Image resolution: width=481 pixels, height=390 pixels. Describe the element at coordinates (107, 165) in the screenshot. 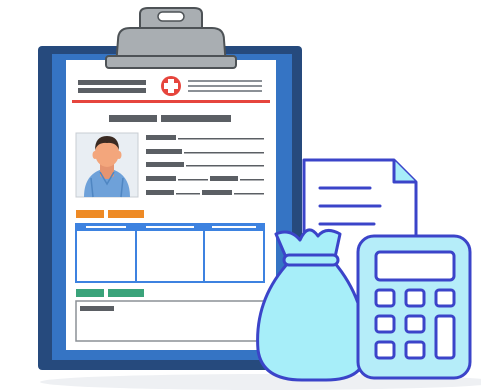

I see `patient-avatar-icon` at that location.